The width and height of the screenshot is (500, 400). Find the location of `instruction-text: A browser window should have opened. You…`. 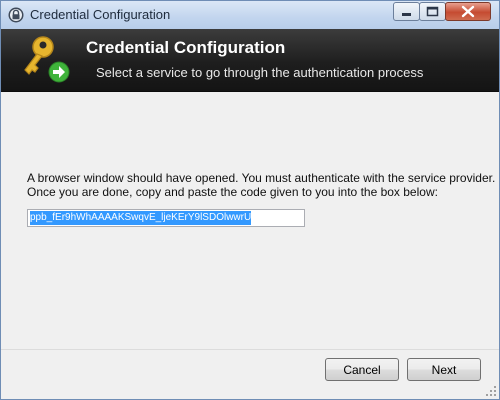

instruction-text: A browser window should have opened. You… is located at coordinates (261, 185).